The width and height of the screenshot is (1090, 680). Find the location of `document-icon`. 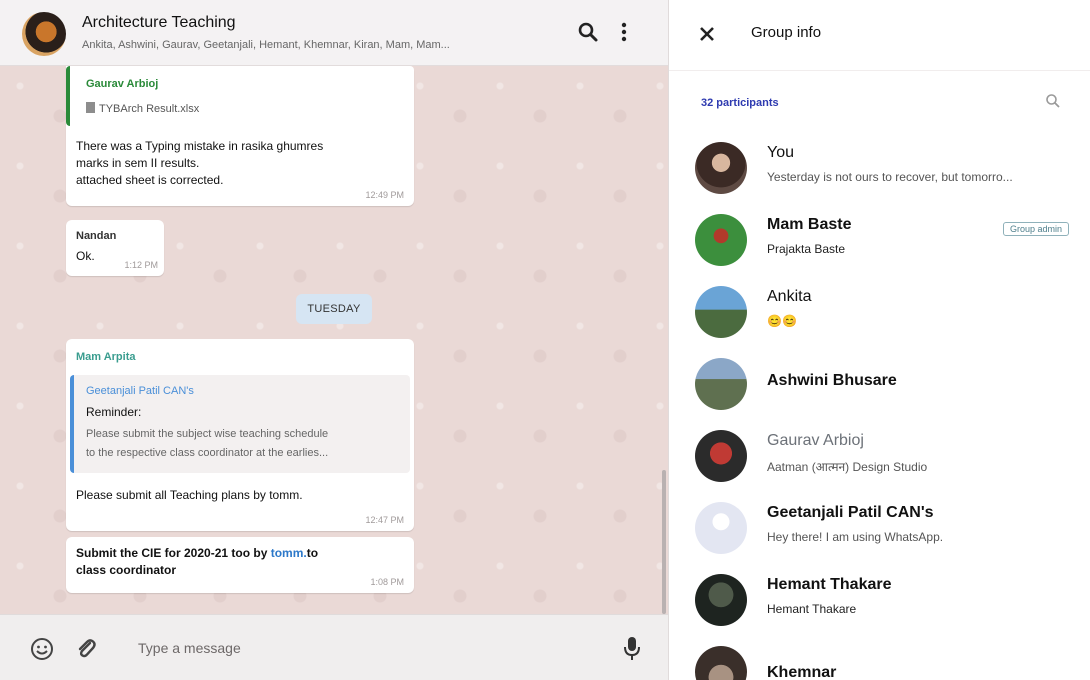

document-icon is located at coordinates (90, 107).